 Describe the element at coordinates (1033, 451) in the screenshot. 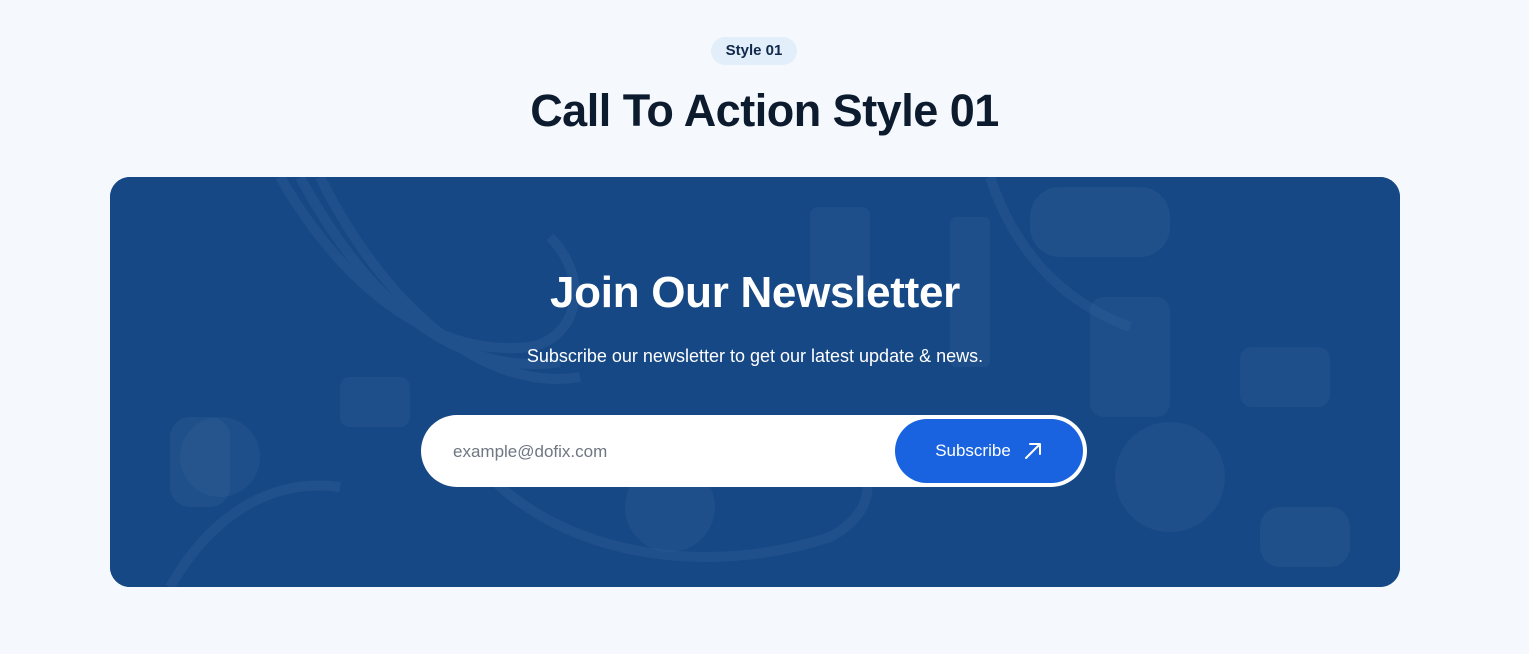

I see `arrow-up-right-icon` at that location.